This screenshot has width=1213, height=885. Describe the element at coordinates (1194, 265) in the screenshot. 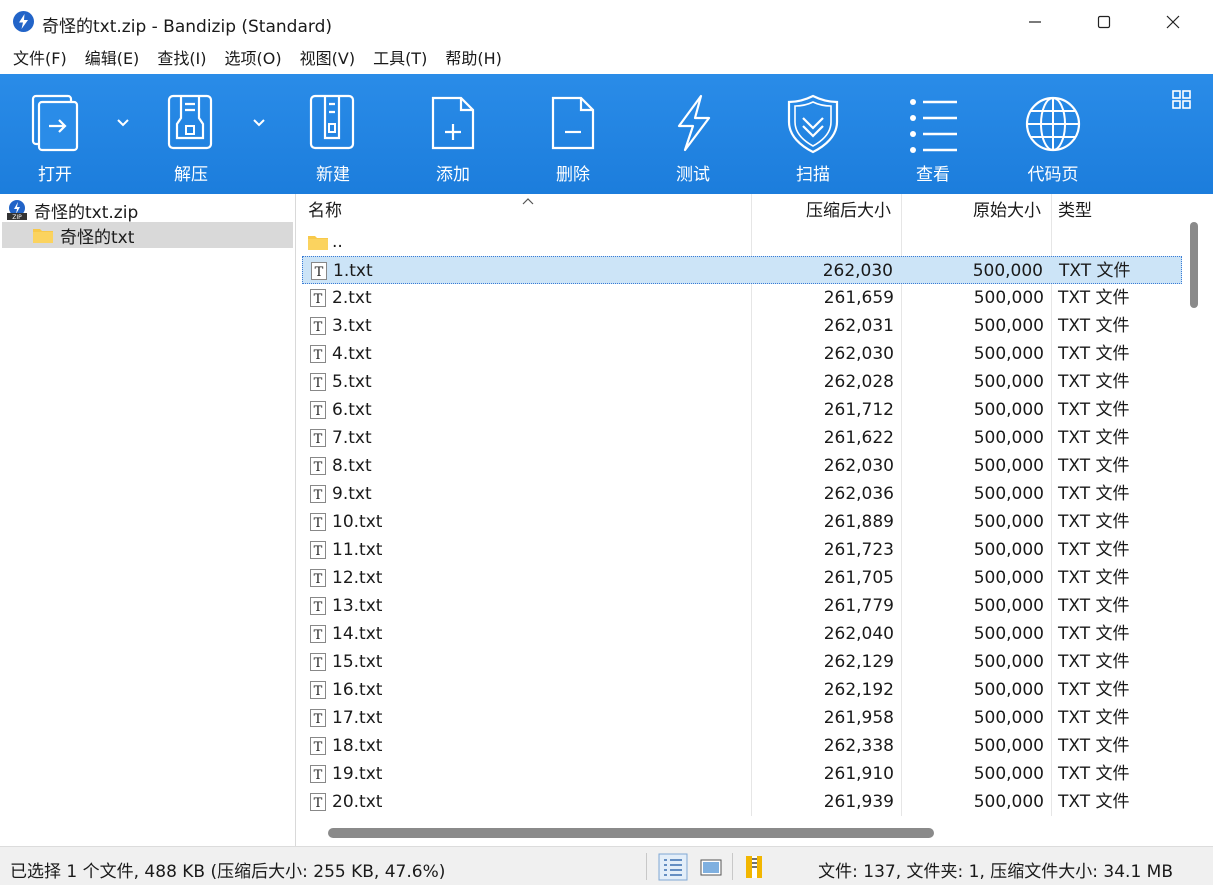

I see `vertical-scroll-thumb` at that location.